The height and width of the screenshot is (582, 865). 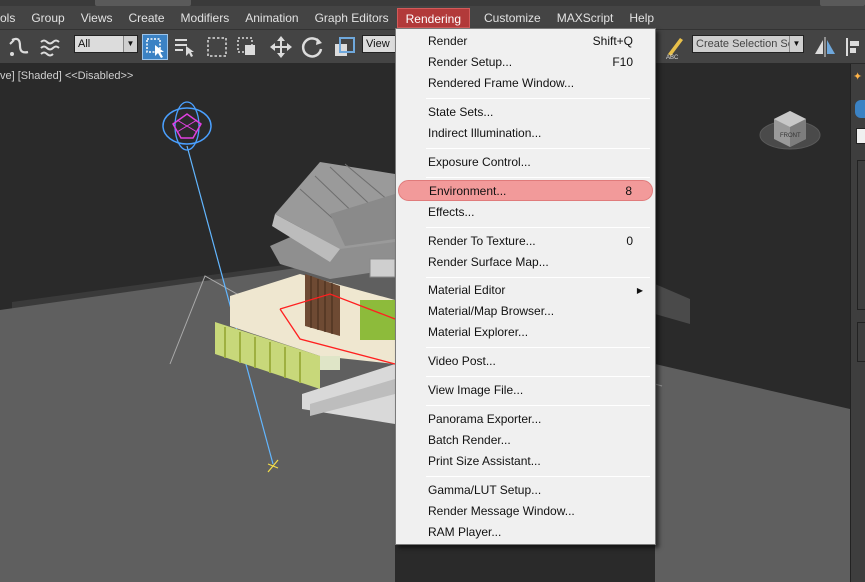 What do you see at coordinates (247, 47) in the screenshot?
I see `window-crossing-icon` at bounding box center [247, 47].